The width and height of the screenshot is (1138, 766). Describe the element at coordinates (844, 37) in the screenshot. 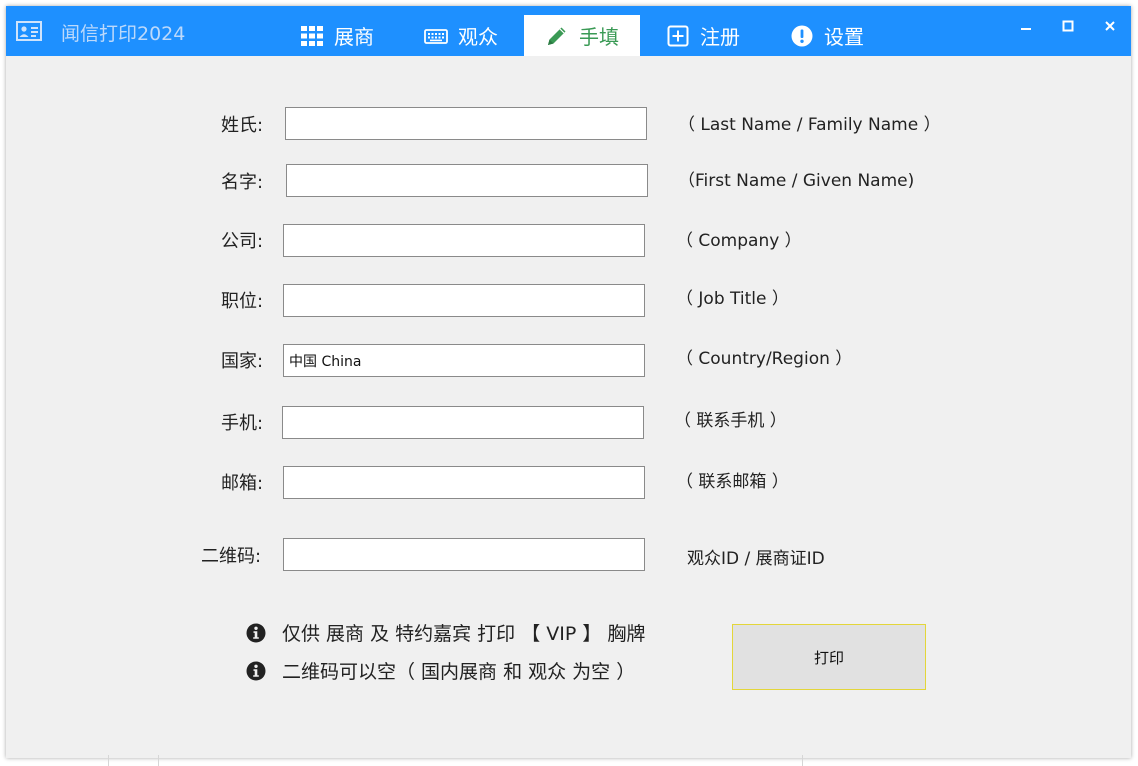

I see `tab-label: 设置` at that location.